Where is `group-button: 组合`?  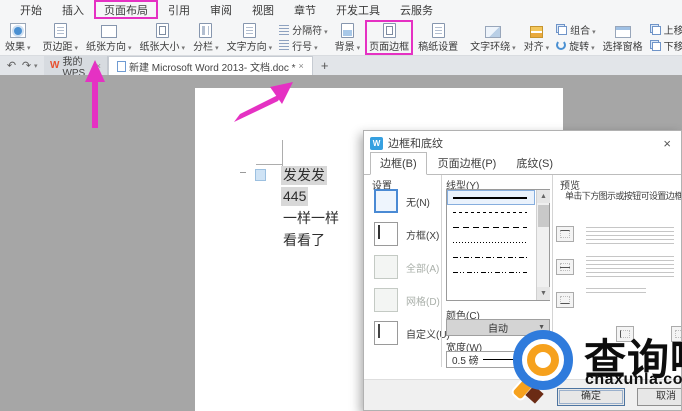
group-button: 组合 is located at coordinates (576, 29).